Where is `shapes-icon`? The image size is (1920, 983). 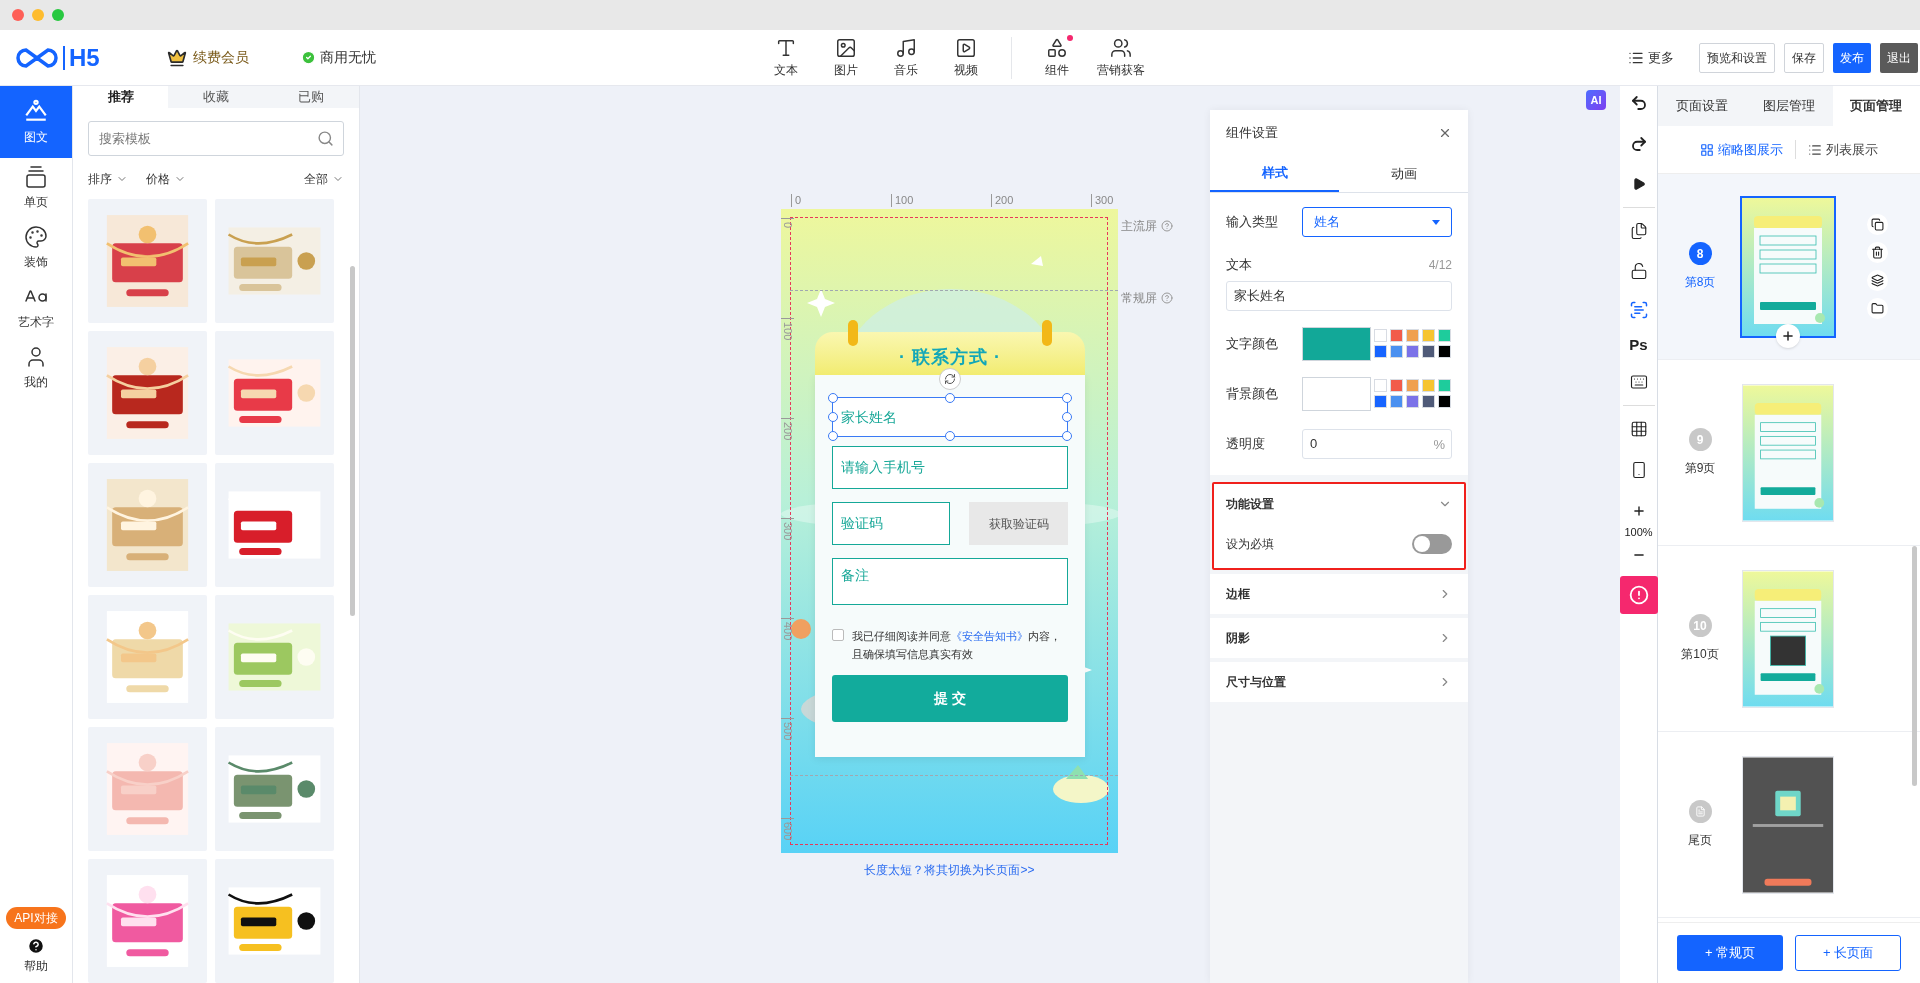
shapes-icon is located at coordinates (1057, 47).